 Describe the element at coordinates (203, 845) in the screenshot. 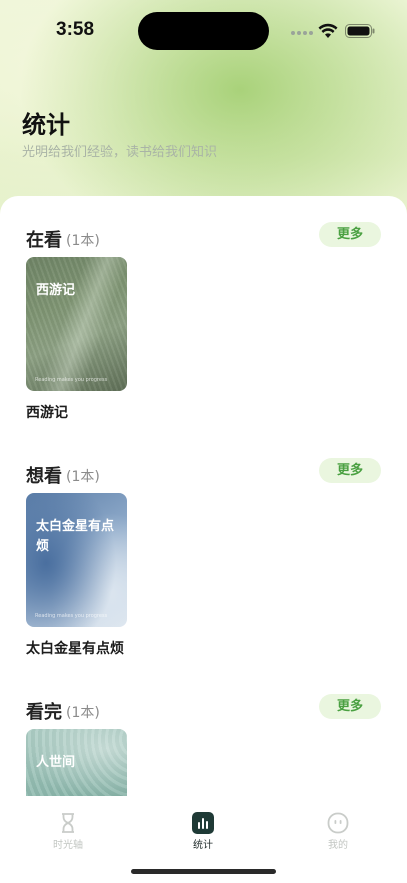

I see `tab-label: 统计` at that location.